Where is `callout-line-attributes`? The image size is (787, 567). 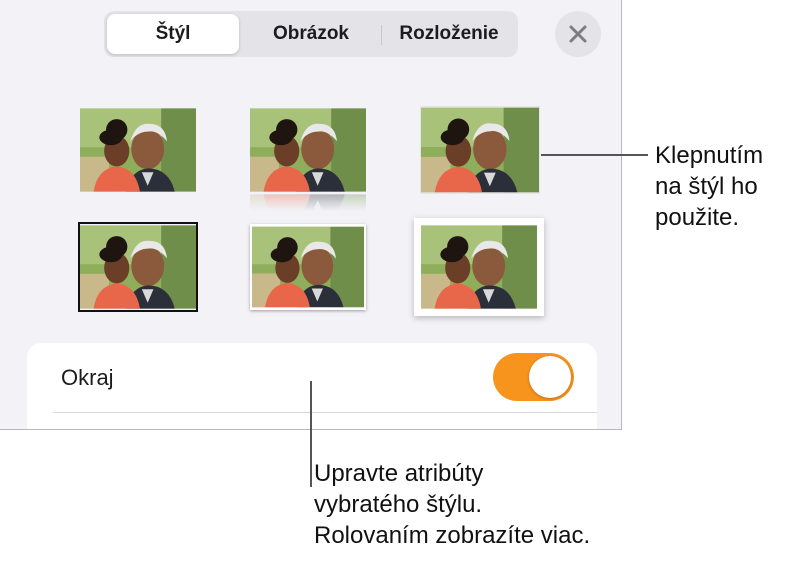 callout-line-attributes is located at coordinates (311, 434).